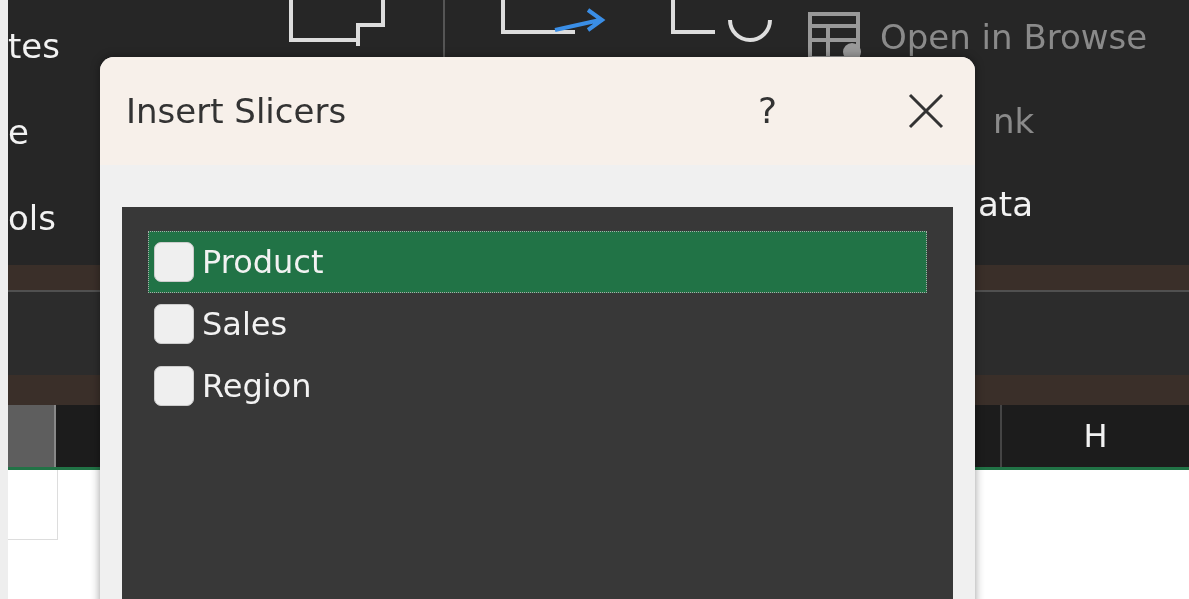  Describe the element at coordinates (1094, 436) in the screenshot. I see `column-header: H` at that location.